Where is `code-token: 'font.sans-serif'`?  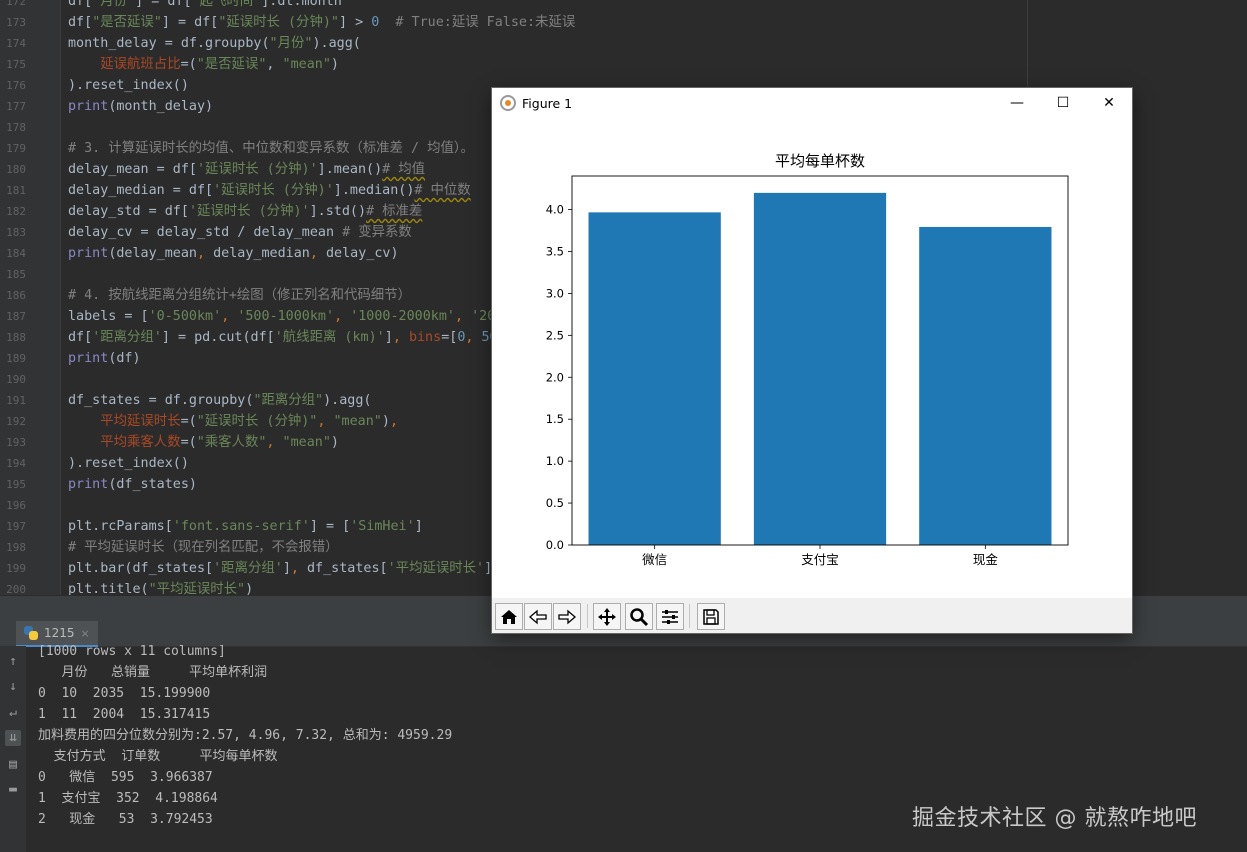
code-token: 'font.sans-serif' is located at coordinates (241, 526).